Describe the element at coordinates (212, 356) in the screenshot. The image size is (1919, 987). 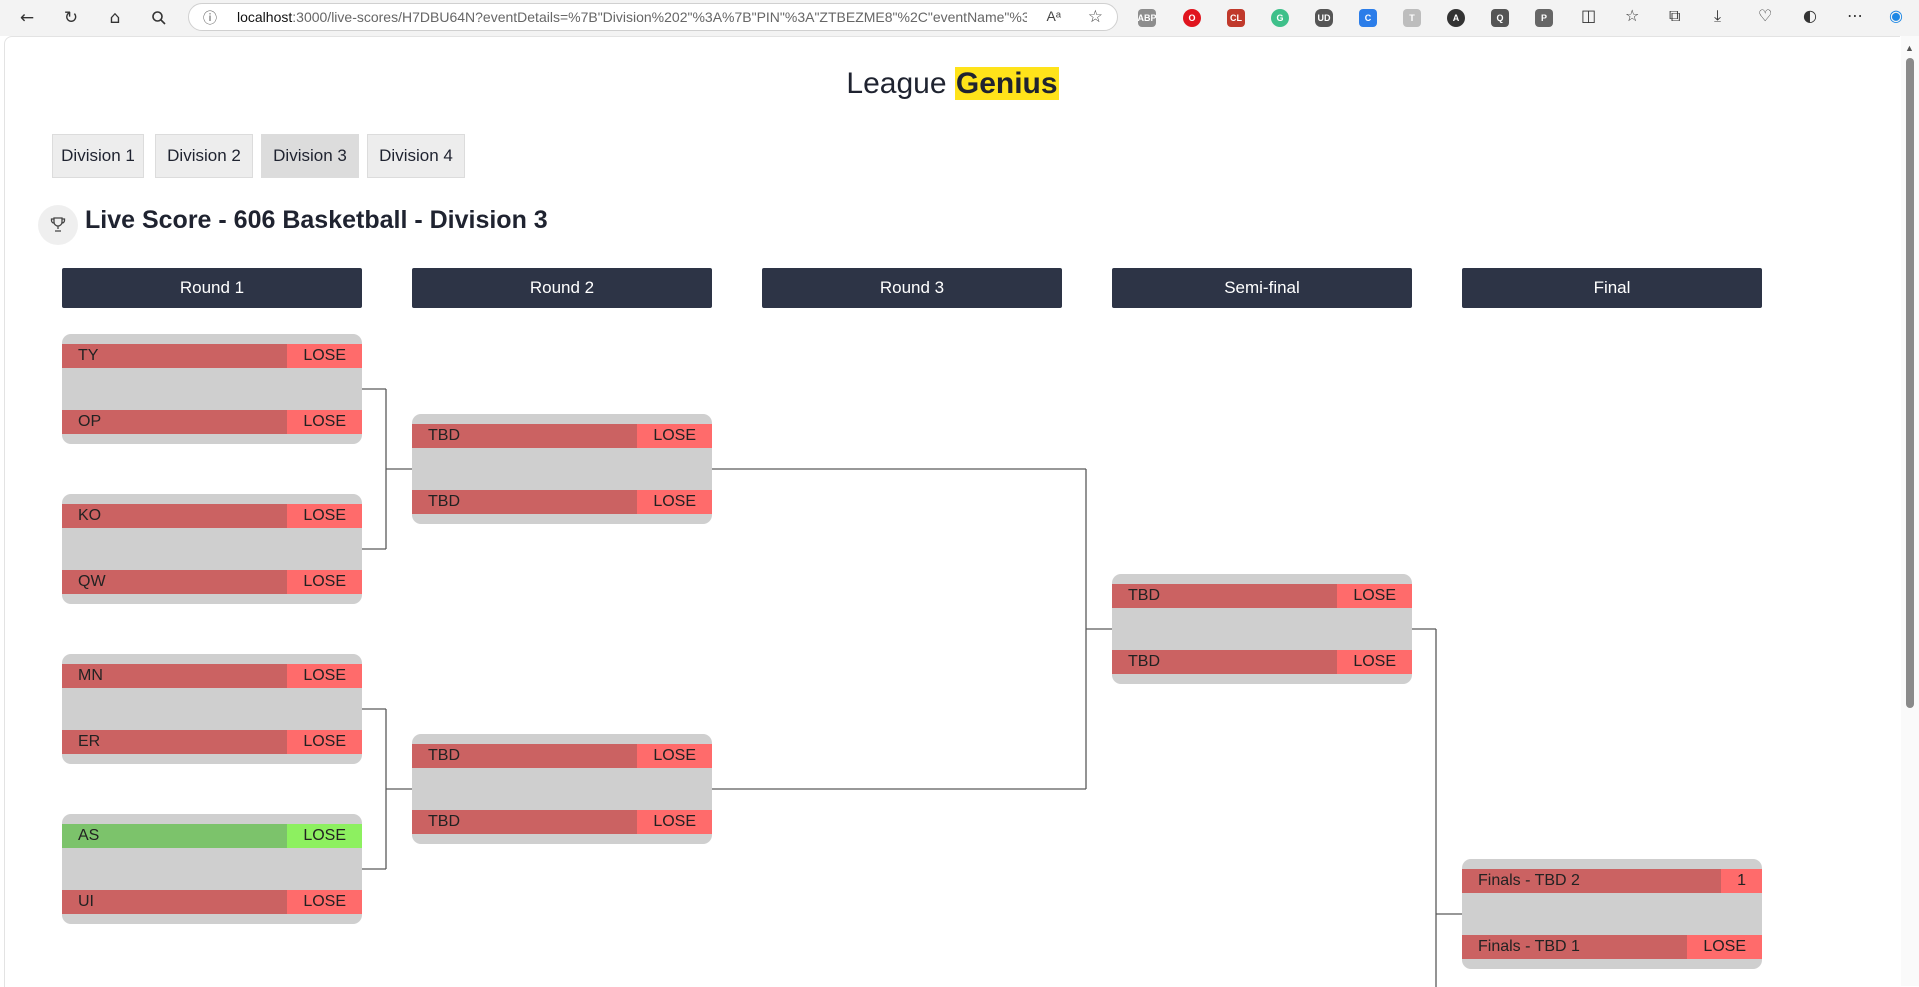
I see `team-slot: TY LOSE` at that location.